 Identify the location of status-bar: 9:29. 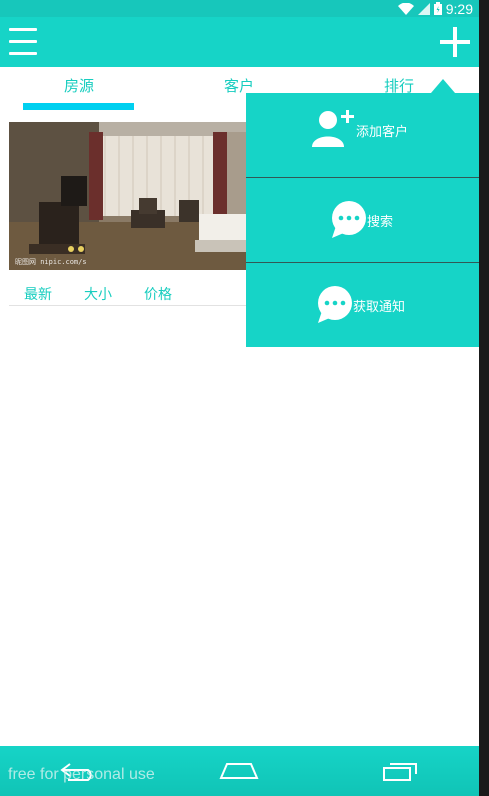
(239, 8).